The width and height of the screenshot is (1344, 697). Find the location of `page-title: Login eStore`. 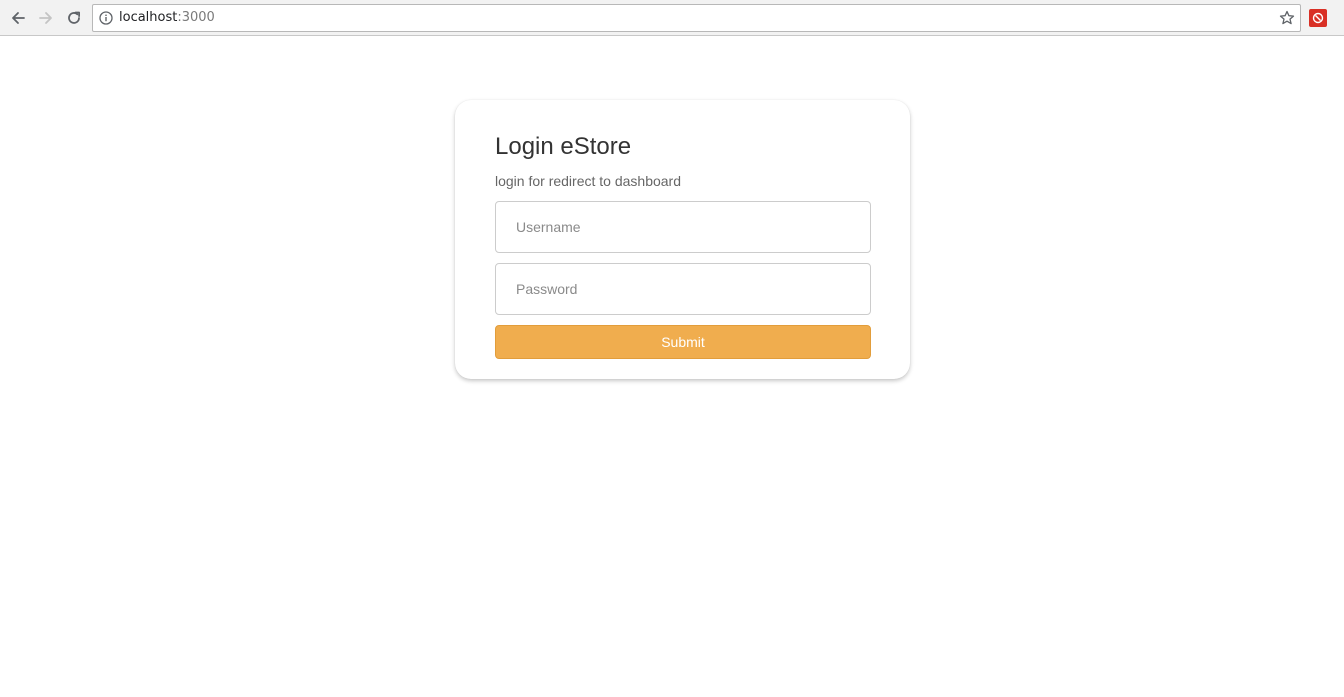

page-title: Login eStore is located at coordinates (563, 146).